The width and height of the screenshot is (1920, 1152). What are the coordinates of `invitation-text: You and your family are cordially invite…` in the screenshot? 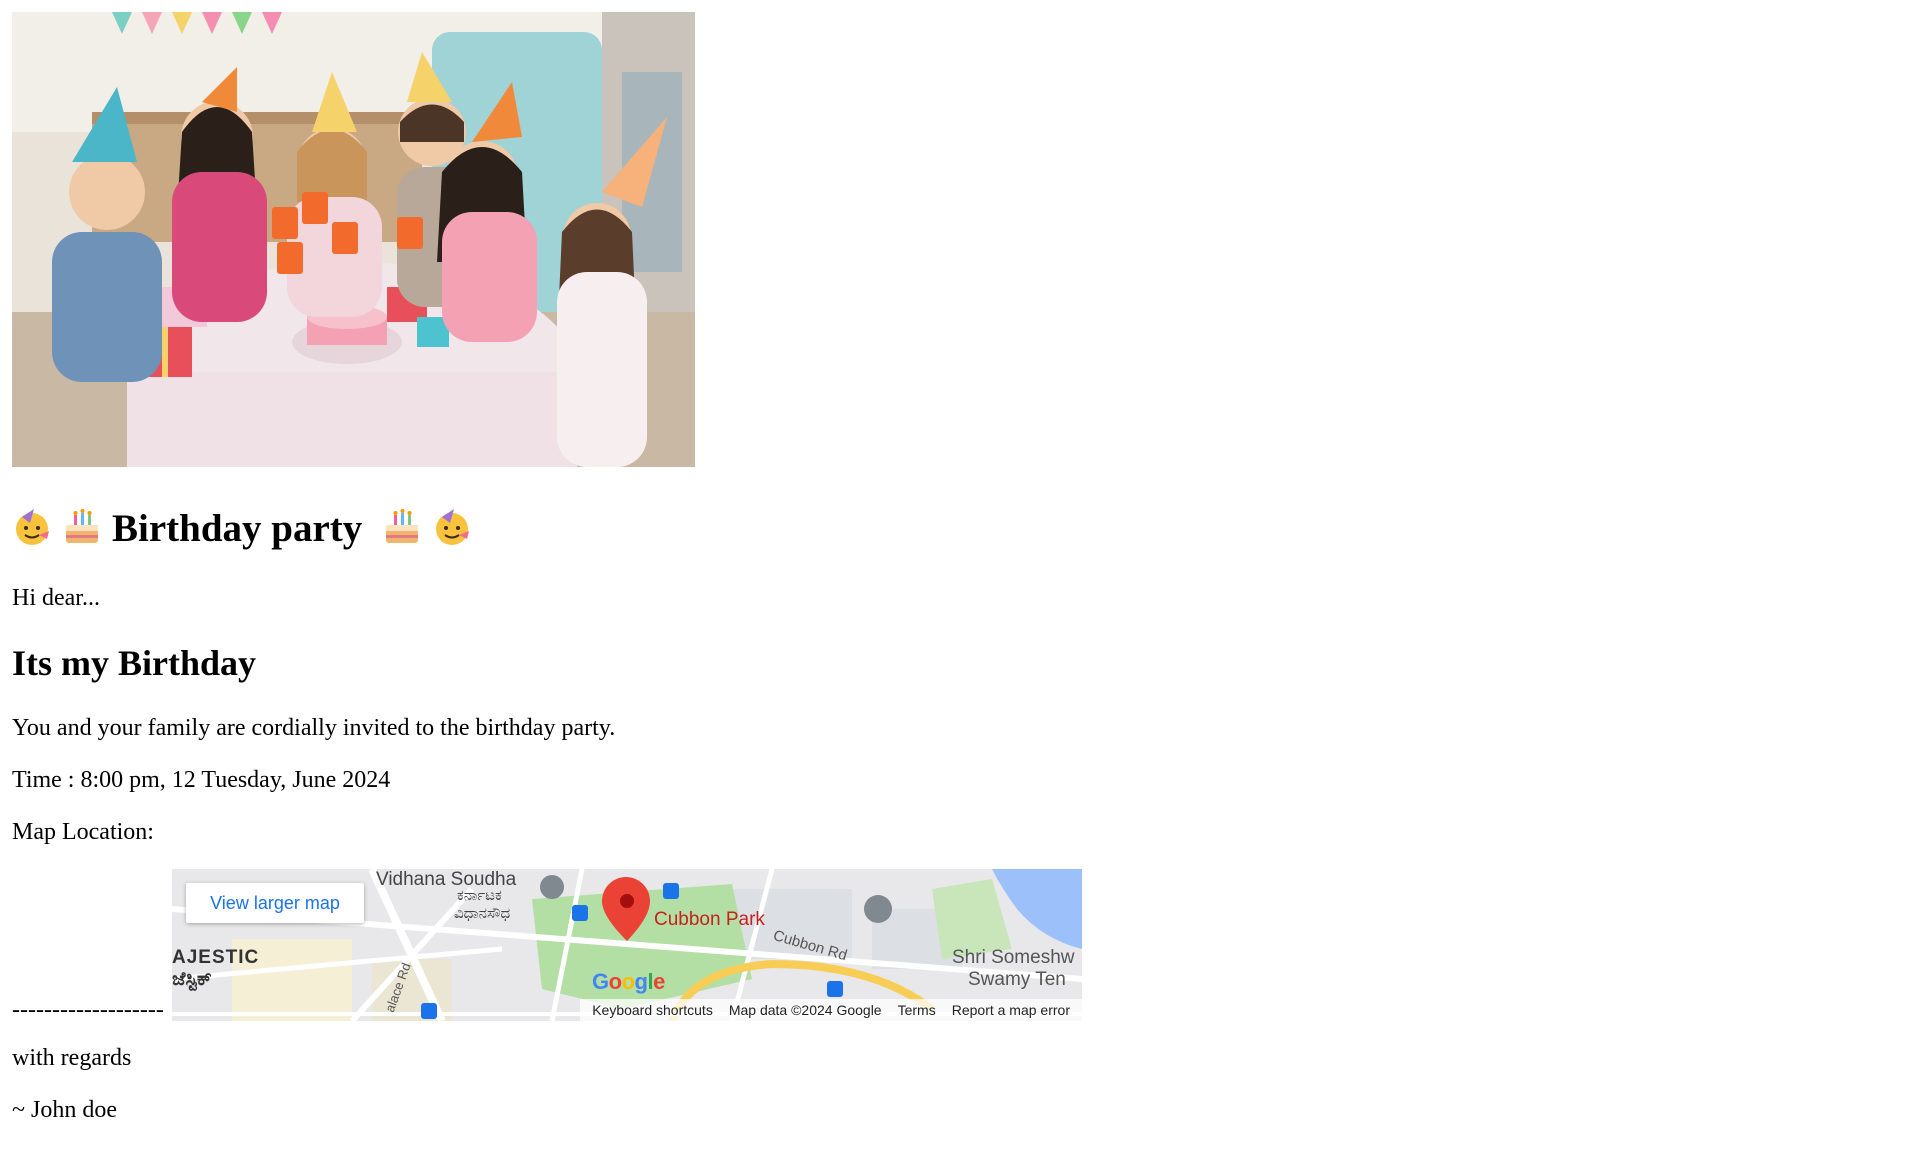 It's located at (314, 728).